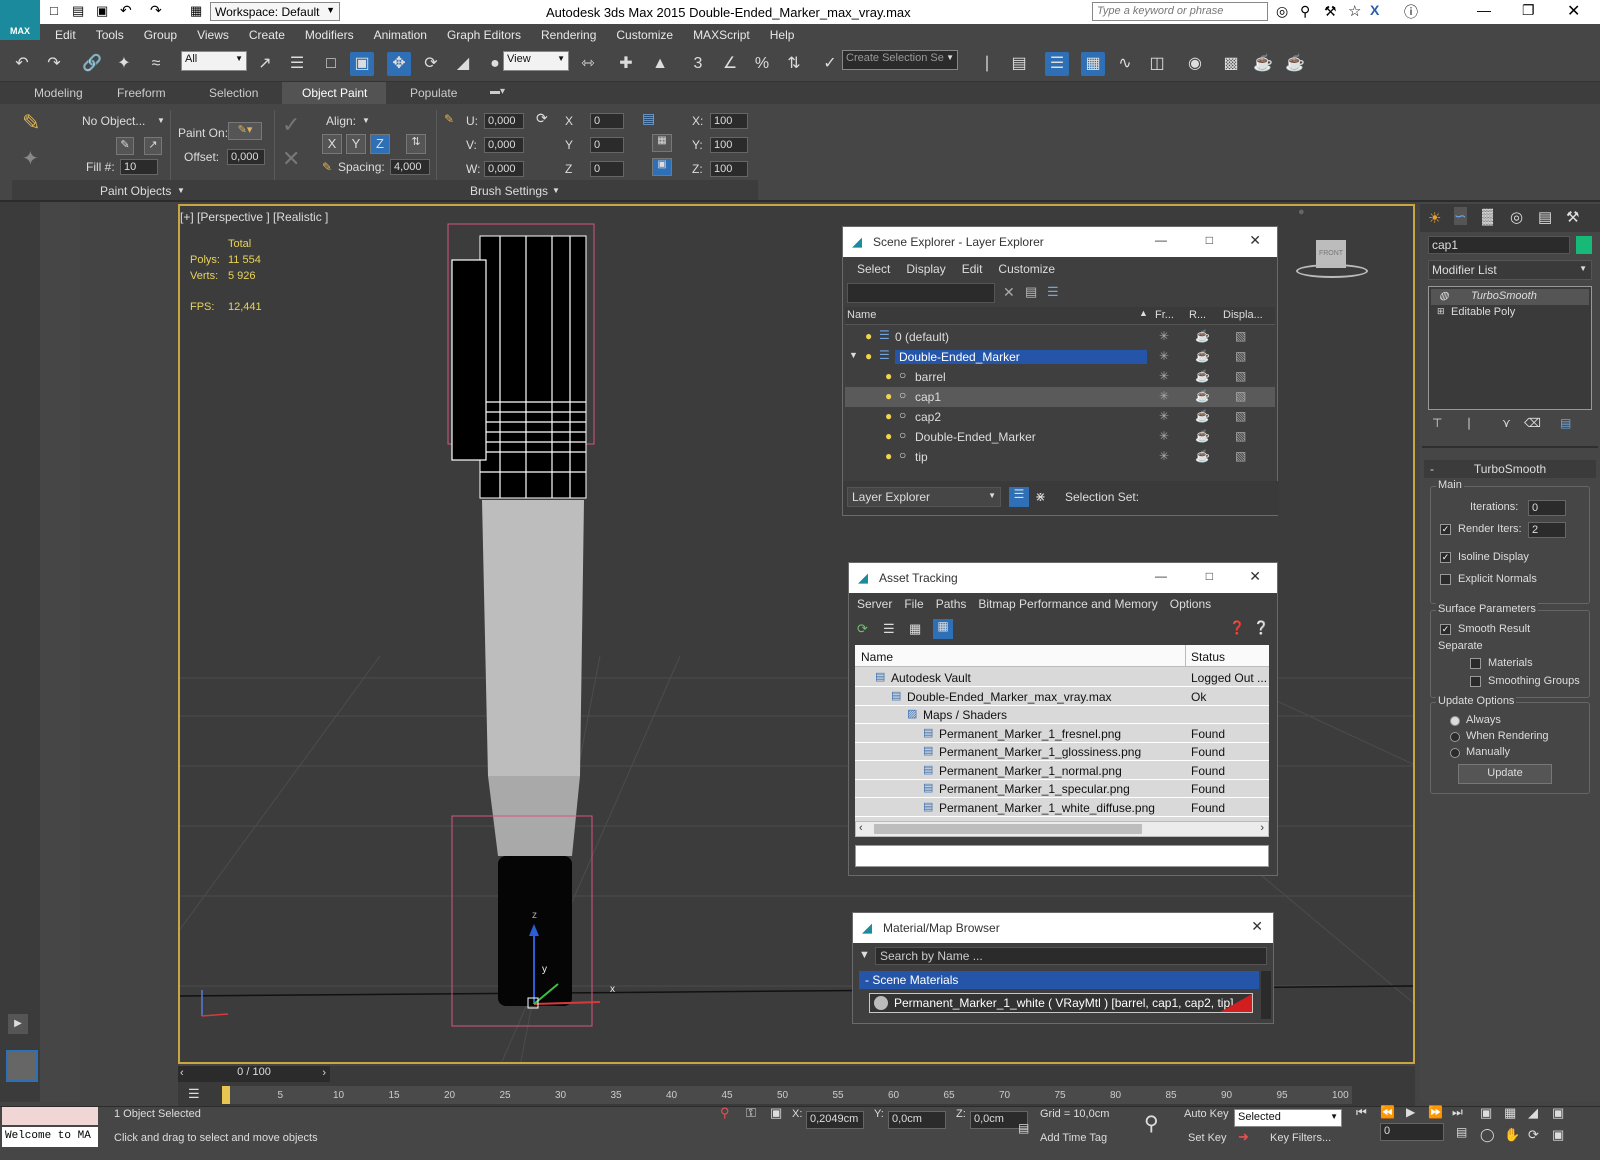 This screenshot has height=1160, width=1600. Describe the element at coordinates (334, 93) in the screenshot. I see `tab-object-paint: Object Paint` at that location.